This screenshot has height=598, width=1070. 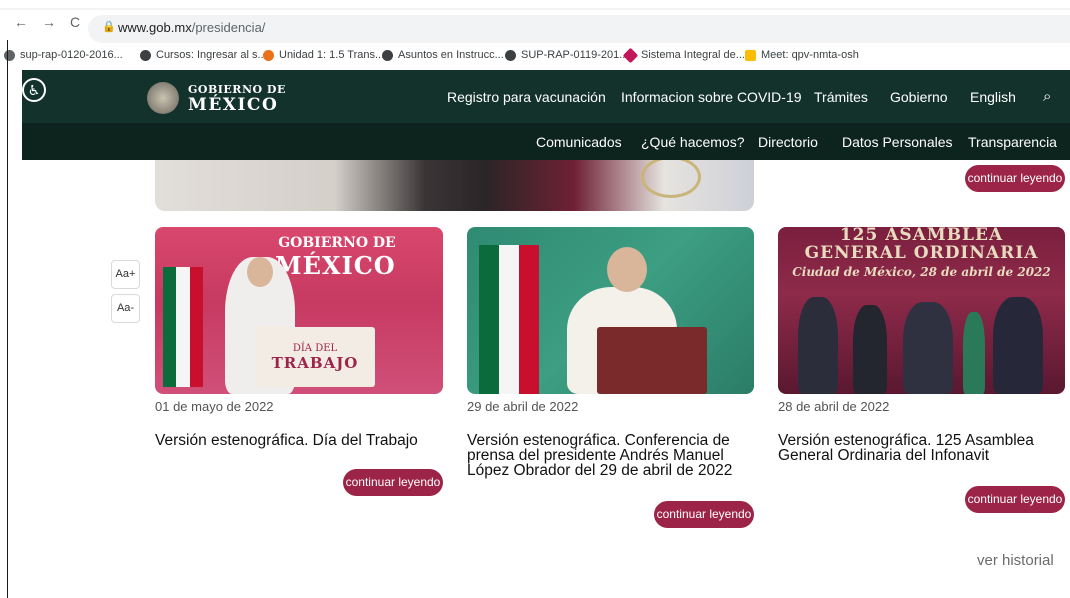 What do you see at coordinates (34, 90) in the screenshot?
I see `accessibility-icon: ♿` at bounding box center [34, 90].